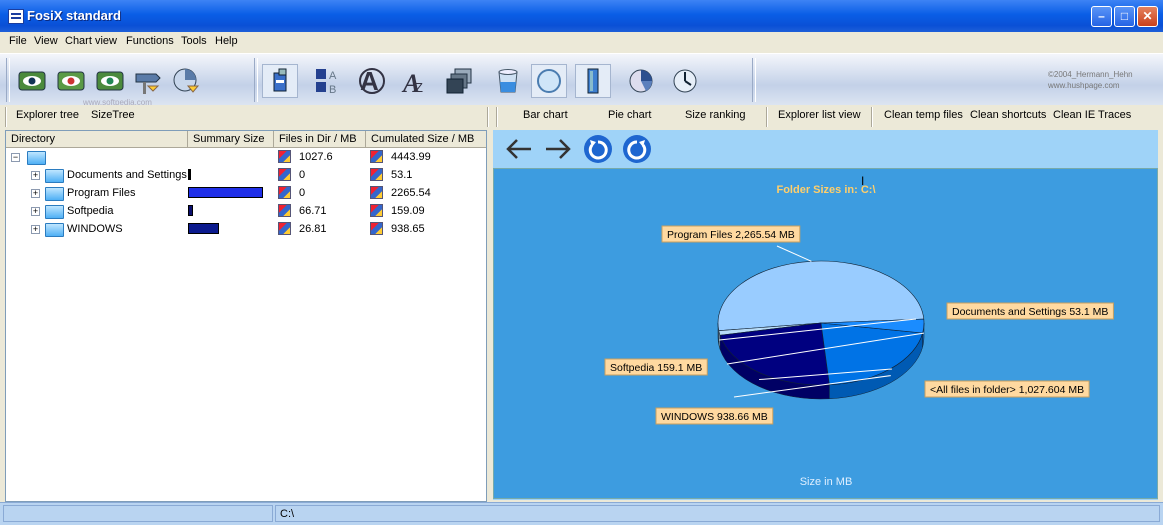  I want to click on list-view-icon: AB, so click(328, 81).